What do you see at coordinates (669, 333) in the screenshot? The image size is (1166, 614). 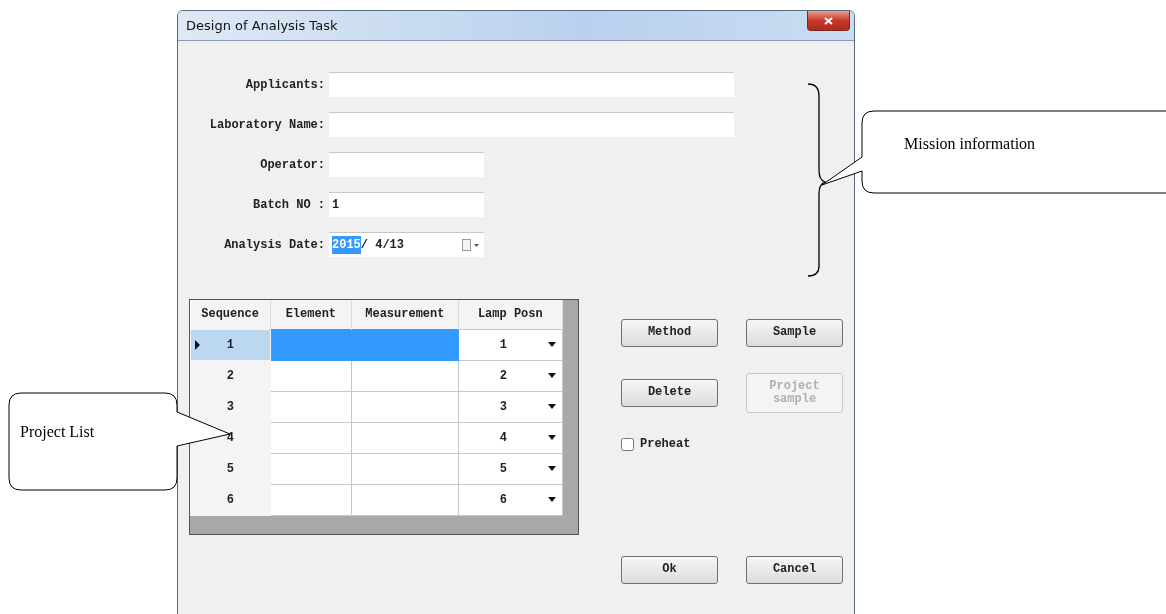 I see `button: Method` at bounding box center [669, 333].